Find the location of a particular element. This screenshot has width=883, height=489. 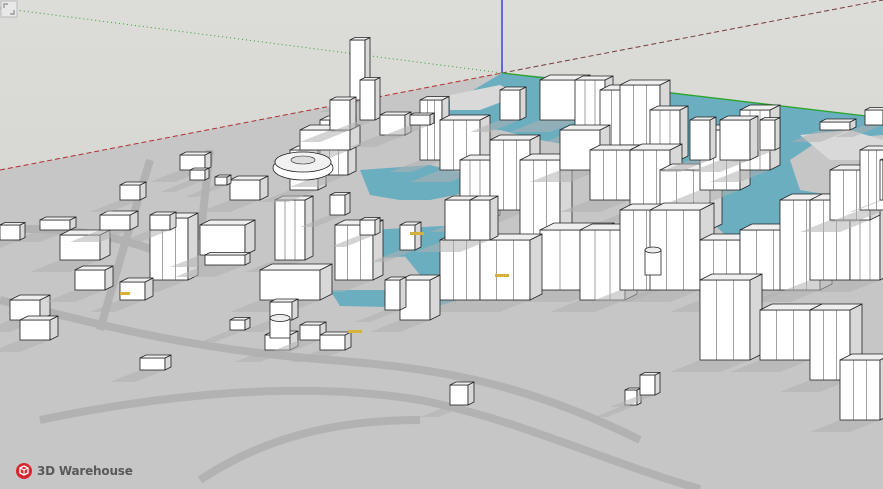

stadium is located at coordinates (303, 166).